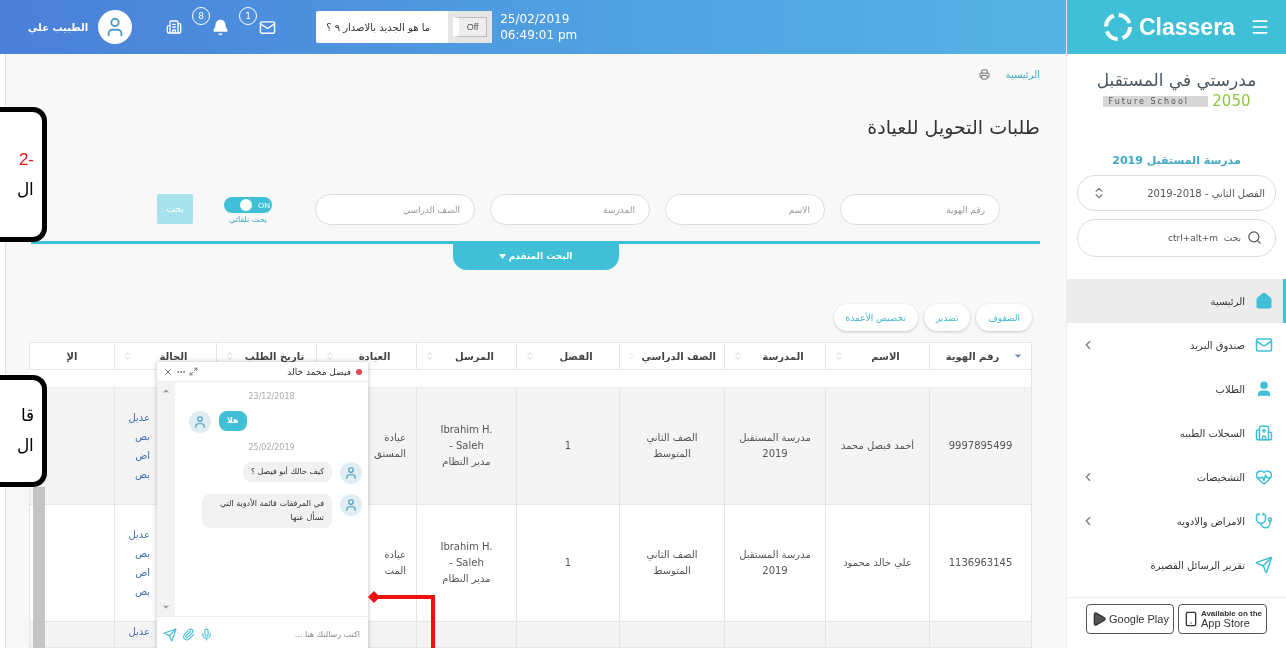  Describe the element at coordinates (774, 356) in the screenshot. I see `column-header: المدرسة` at that location.